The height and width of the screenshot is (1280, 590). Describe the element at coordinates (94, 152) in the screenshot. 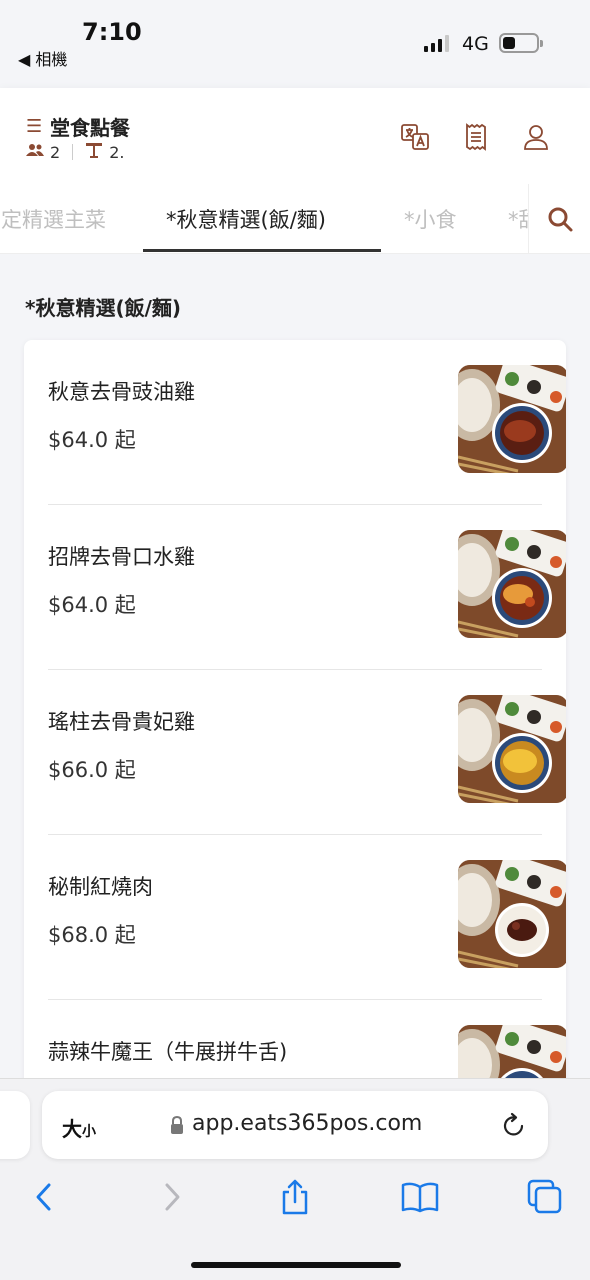

I see `table-icon` at that location.